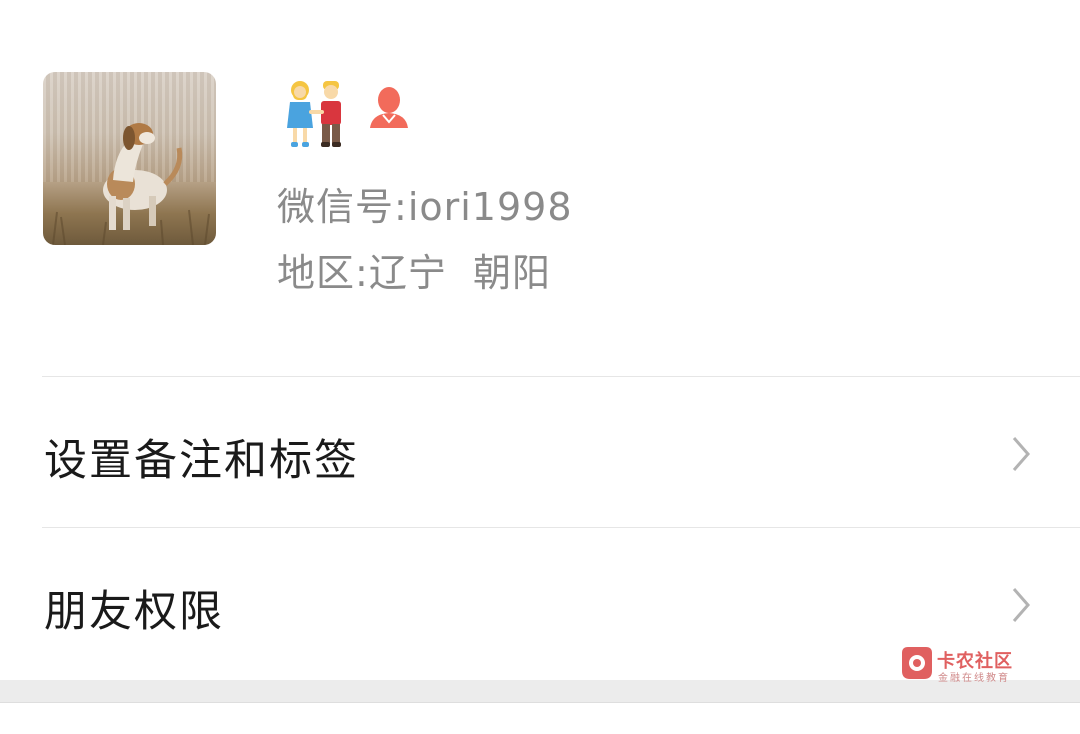  What do you see at coordinates (131, 184) in the screenshot?
I see `dog-photo` at bounding box center [131, 184].